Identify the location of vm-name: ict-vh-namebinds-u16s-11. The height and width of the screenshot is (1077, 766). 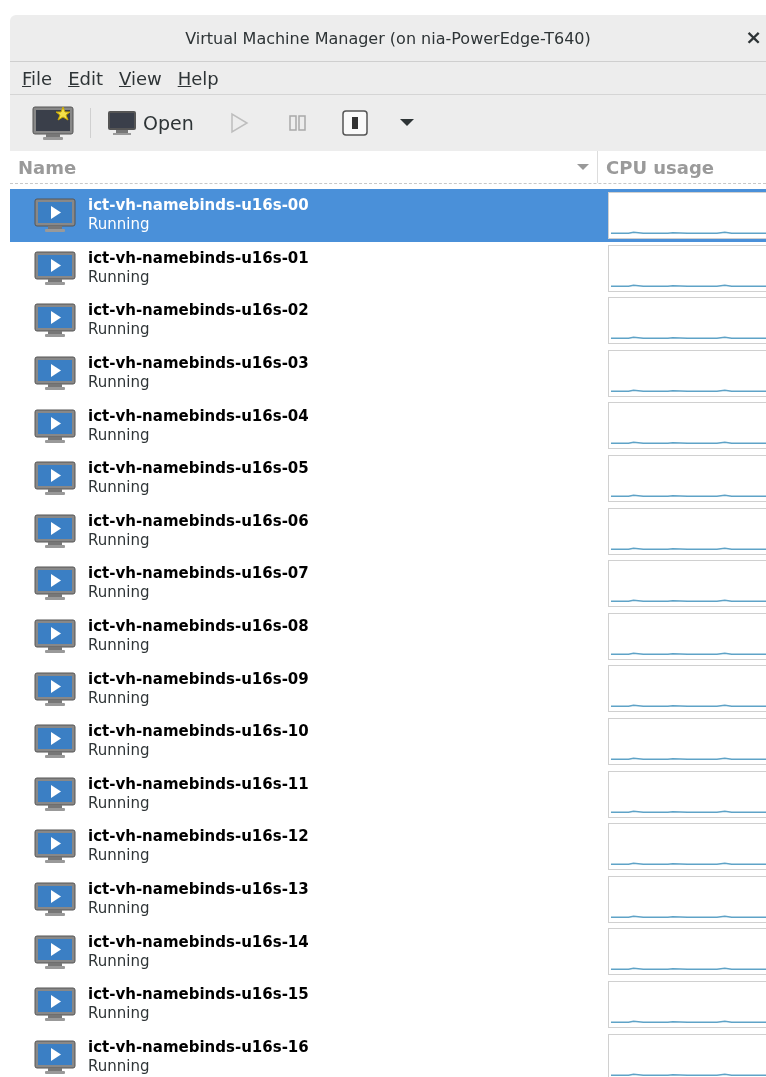
(198, 784).